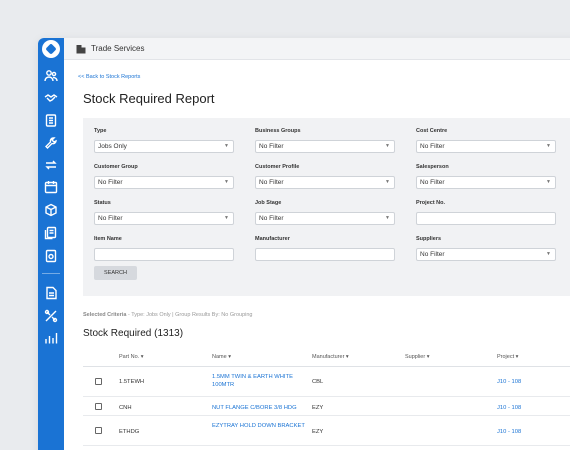 This screenshot has width=570, height=450. What do you see at coordinates (164, 218) in the screenshot?
I see `status-select: No Filter ▼` at bounding box center [164, 218].